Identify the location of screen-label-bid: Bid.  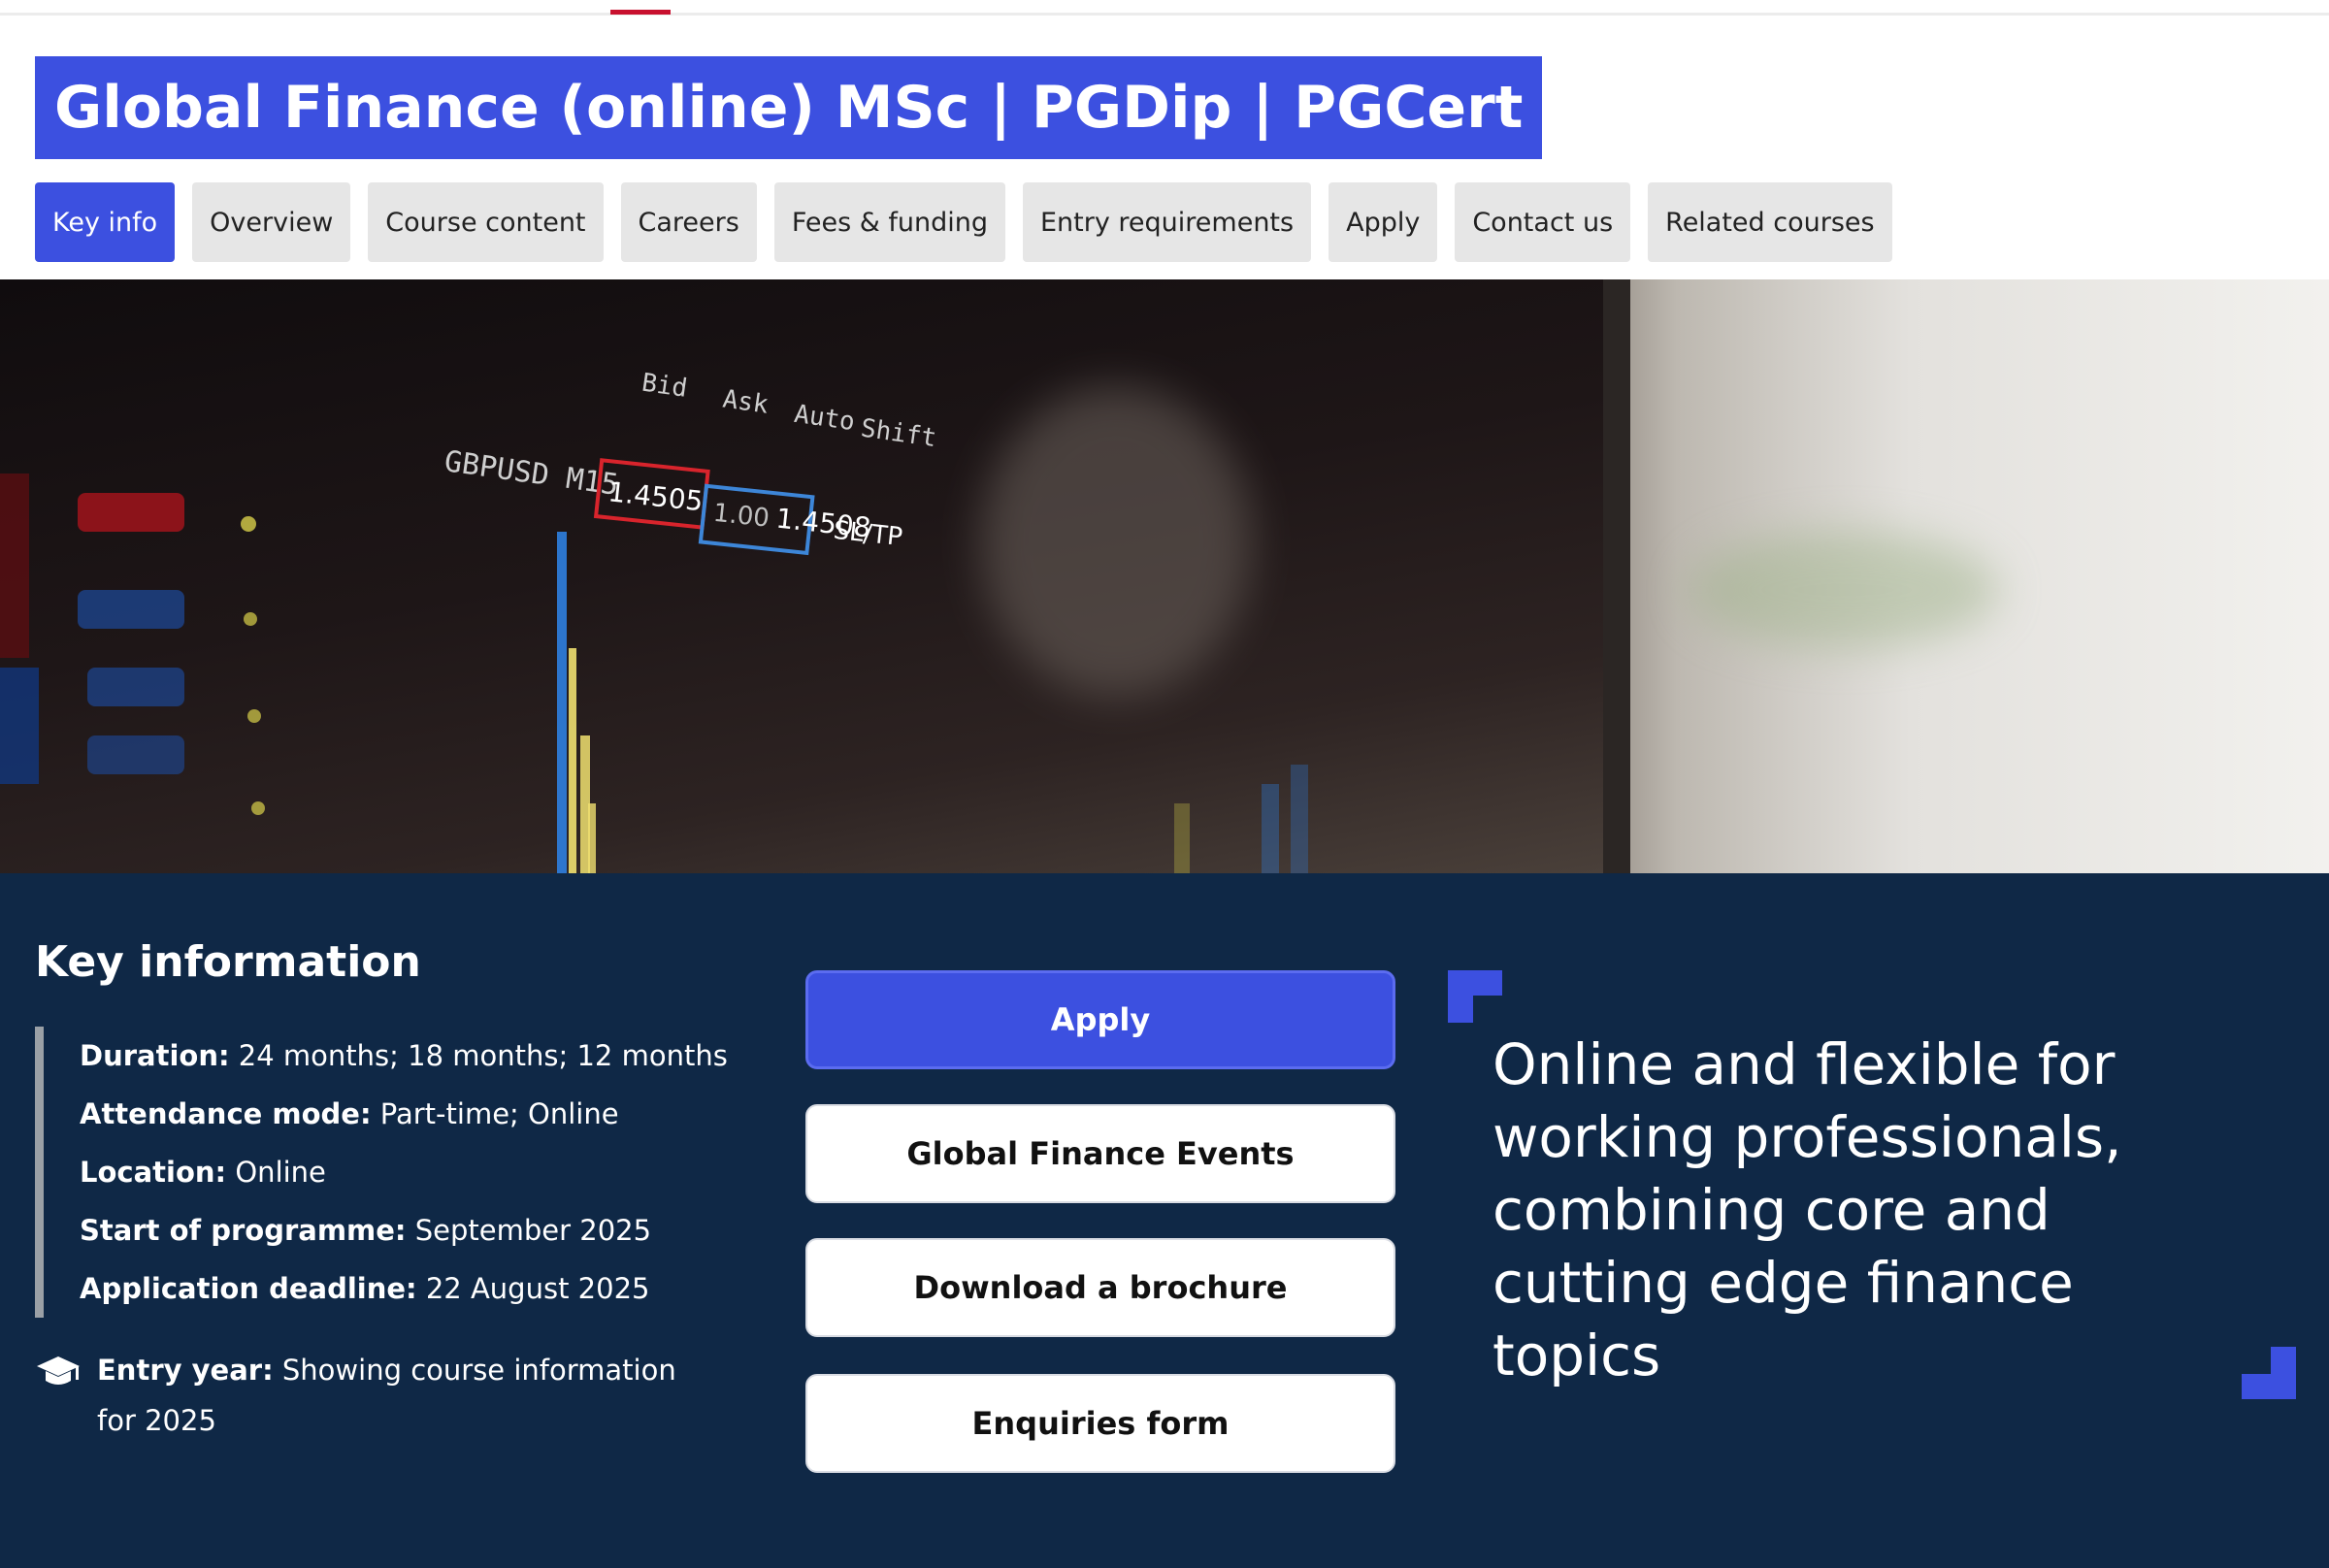
(664, 386).